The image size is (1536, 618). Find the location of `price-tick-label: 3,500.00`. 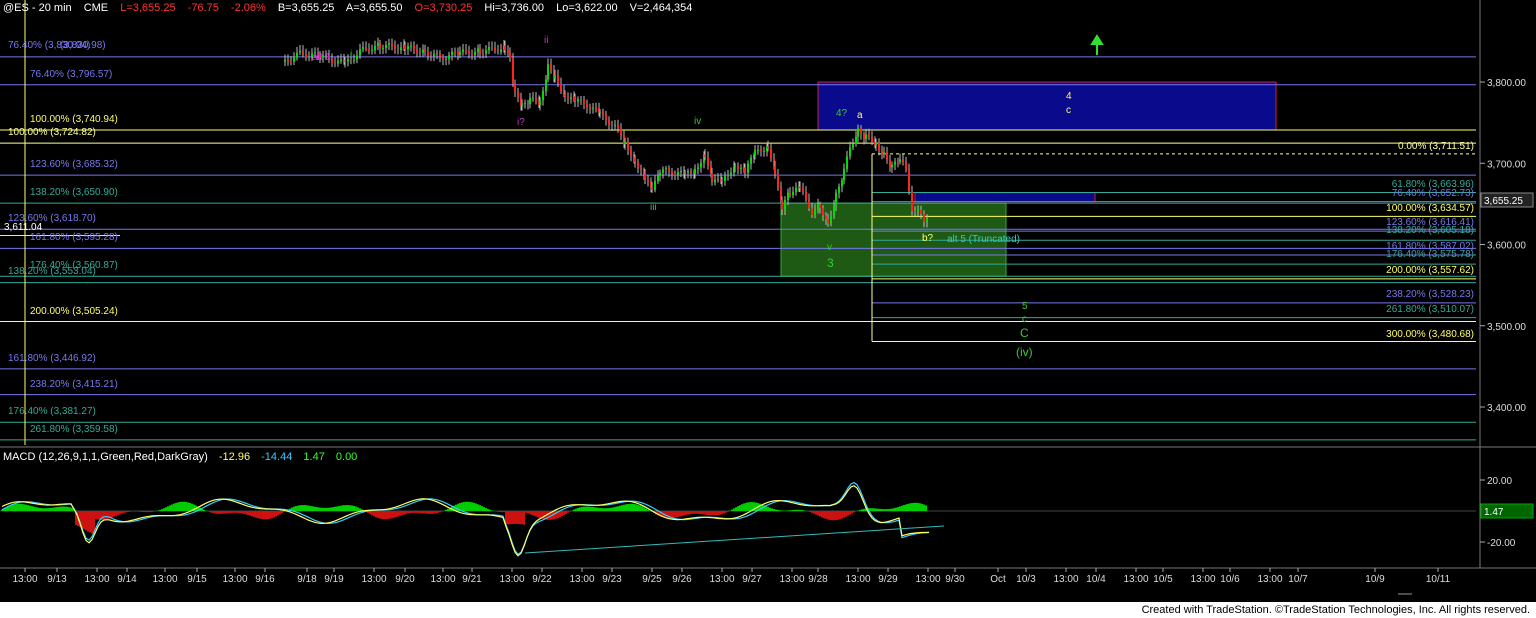

price-tick-label: 3,500.00 is located at coordinates (1506, 327).